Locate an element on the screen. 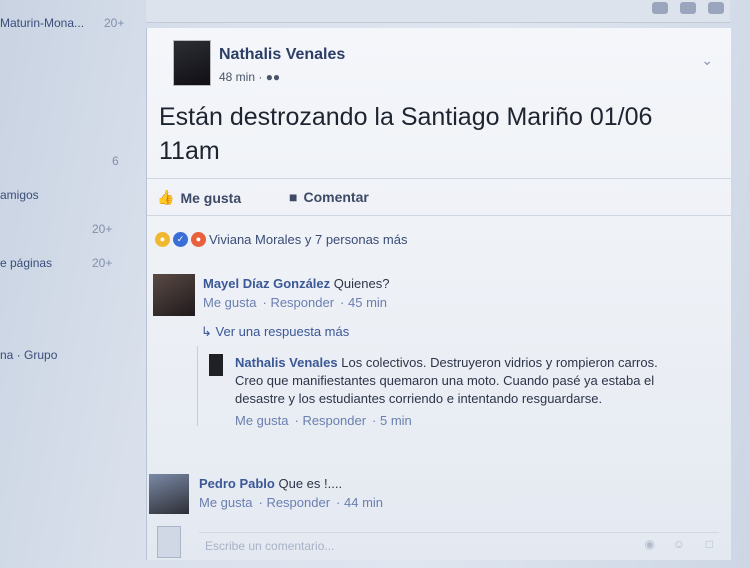  messages-icon is located at coordinates (688, 8).